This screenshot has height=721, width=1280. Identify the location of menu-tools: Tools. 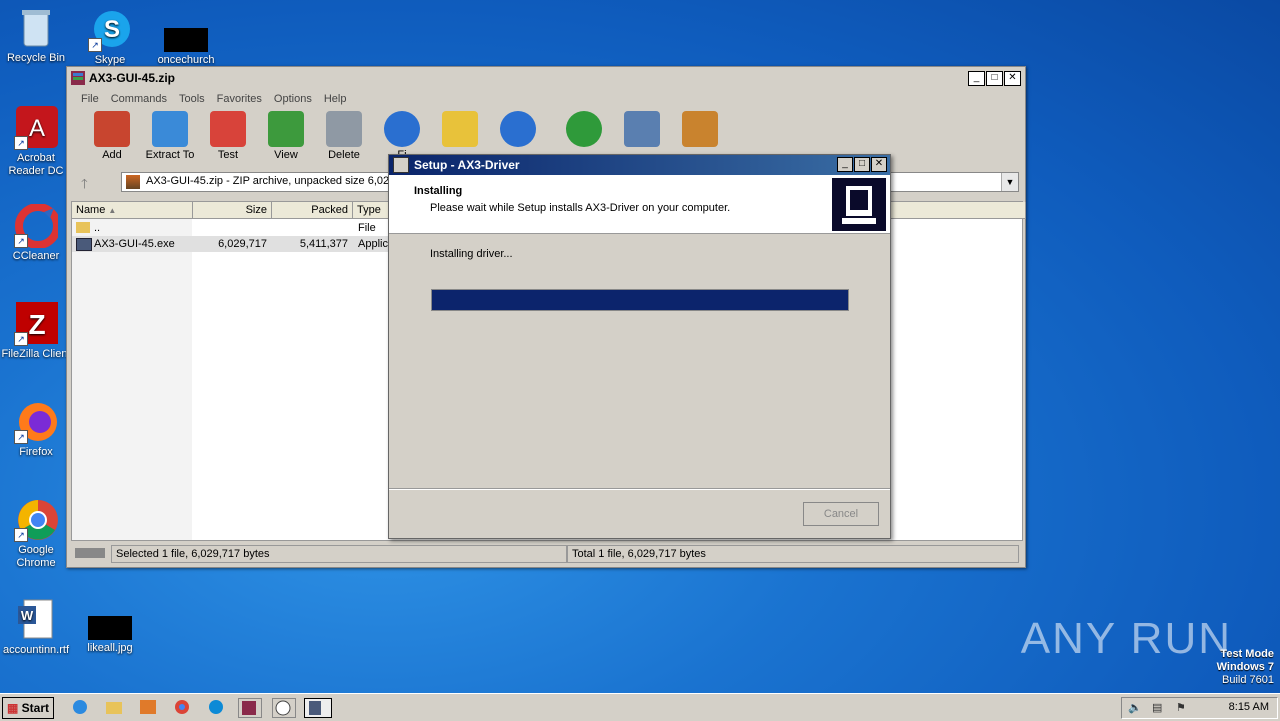
(192, 99).